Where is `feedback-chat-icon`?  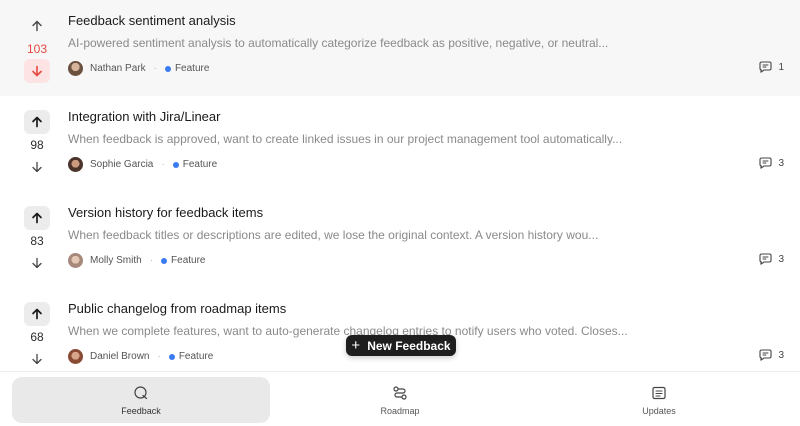
feedback-chat-icon is located at coordinates (141, 392).